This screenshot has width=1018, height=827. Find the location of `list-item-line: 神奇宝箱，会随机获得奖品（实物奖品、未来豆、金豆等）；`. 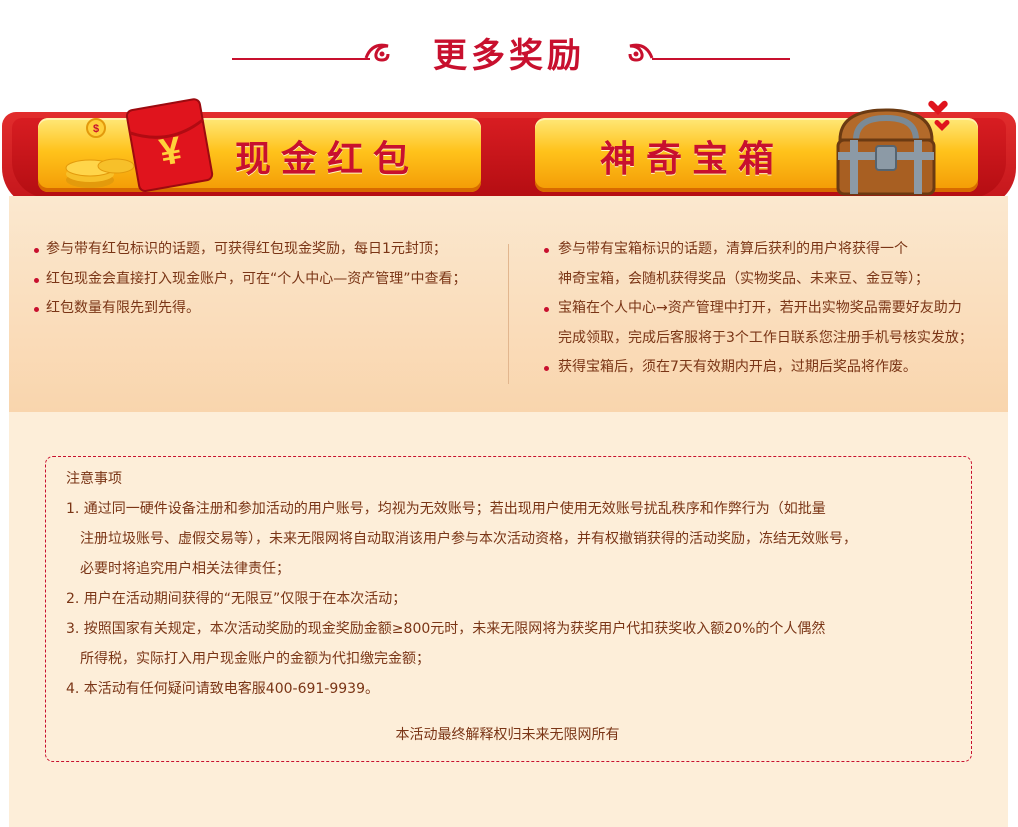

list-item-line: 神奇宝箱，会随机获得奖品（实物奖品、未来豆、金豆等）； is located at coordinates (743, 278).